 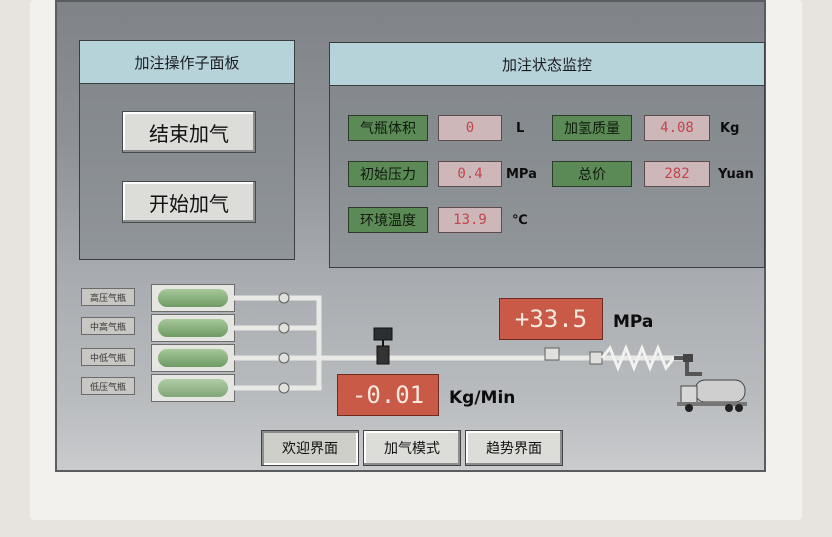 What do you see at coordinates (633, 322) in the screenshot?
I see `pressure-unit: MPa` at bounding box center [633, 322].